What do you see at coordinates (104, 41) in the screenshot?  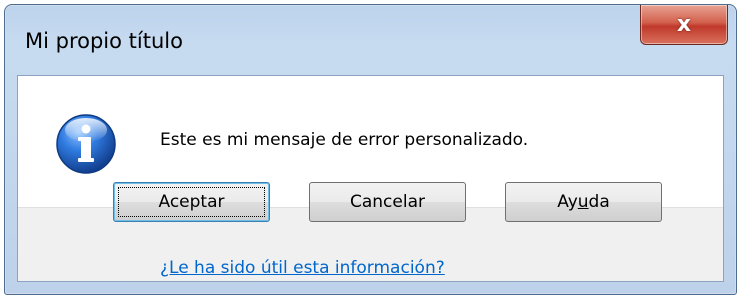 I see `window-title: Mi propio título` at bounding box center [104, 41].